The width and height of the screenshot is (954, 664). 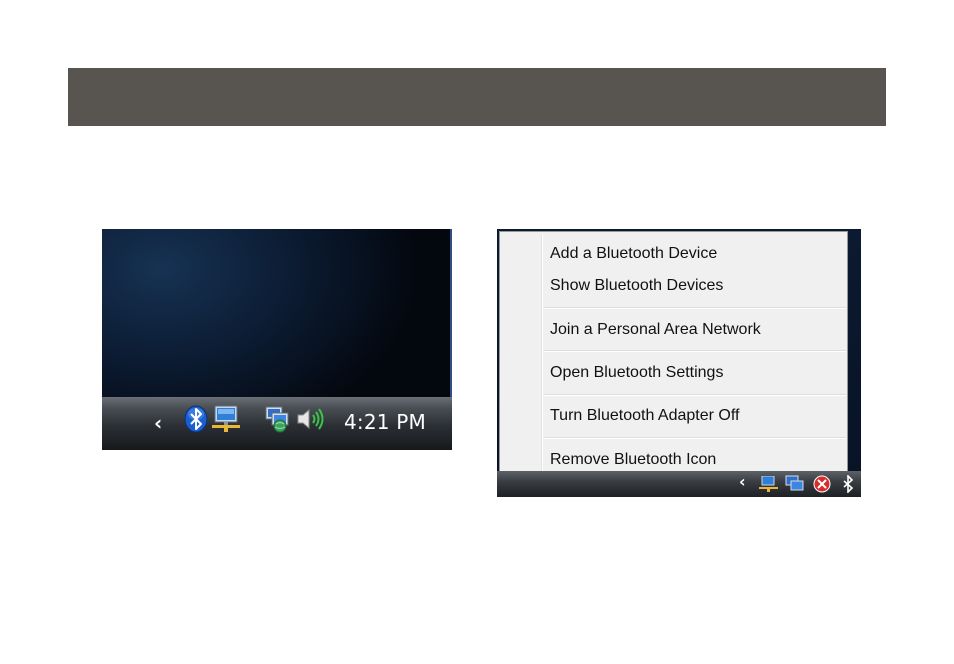 What do you see at coordinates (822, 484) in the screenshot?
I see `security-alert-icon` at bounding box center [822, 484].